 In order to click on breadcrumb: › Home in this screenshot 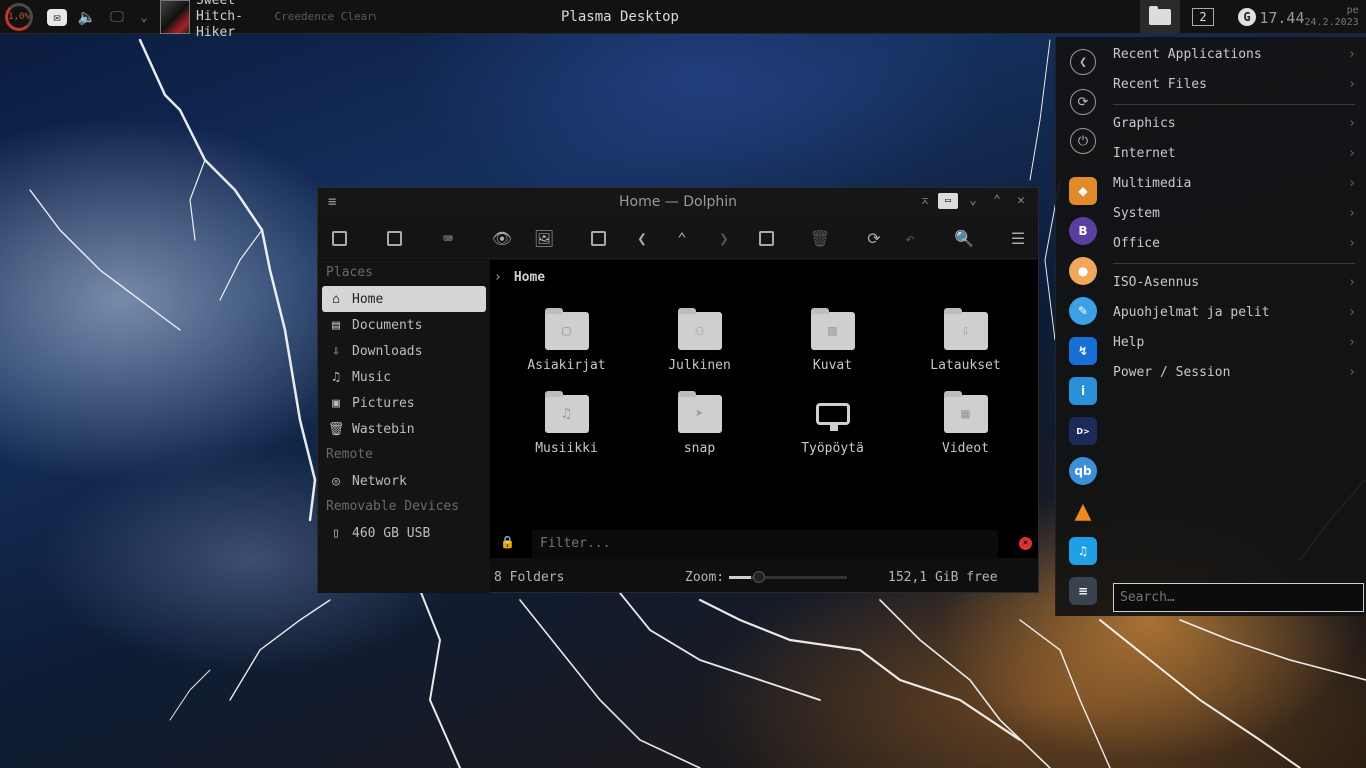, I will do `click(519, 277)`.